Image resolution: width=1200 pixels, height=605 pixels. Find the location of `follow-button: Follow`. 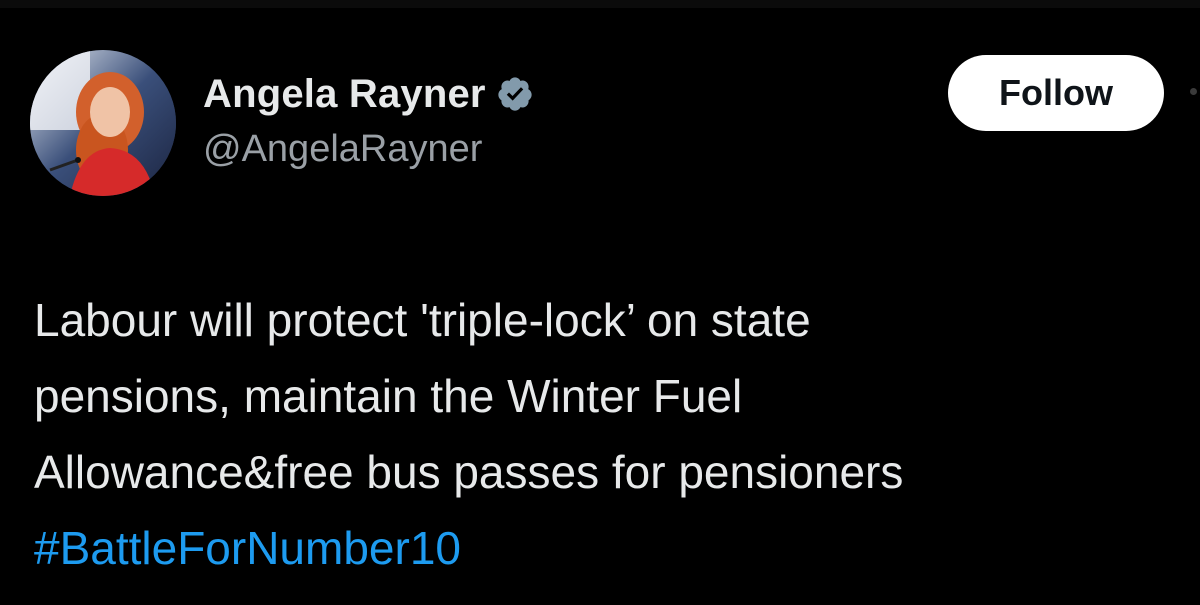

follow-button: Follow is located at coordinates (1056, 93).